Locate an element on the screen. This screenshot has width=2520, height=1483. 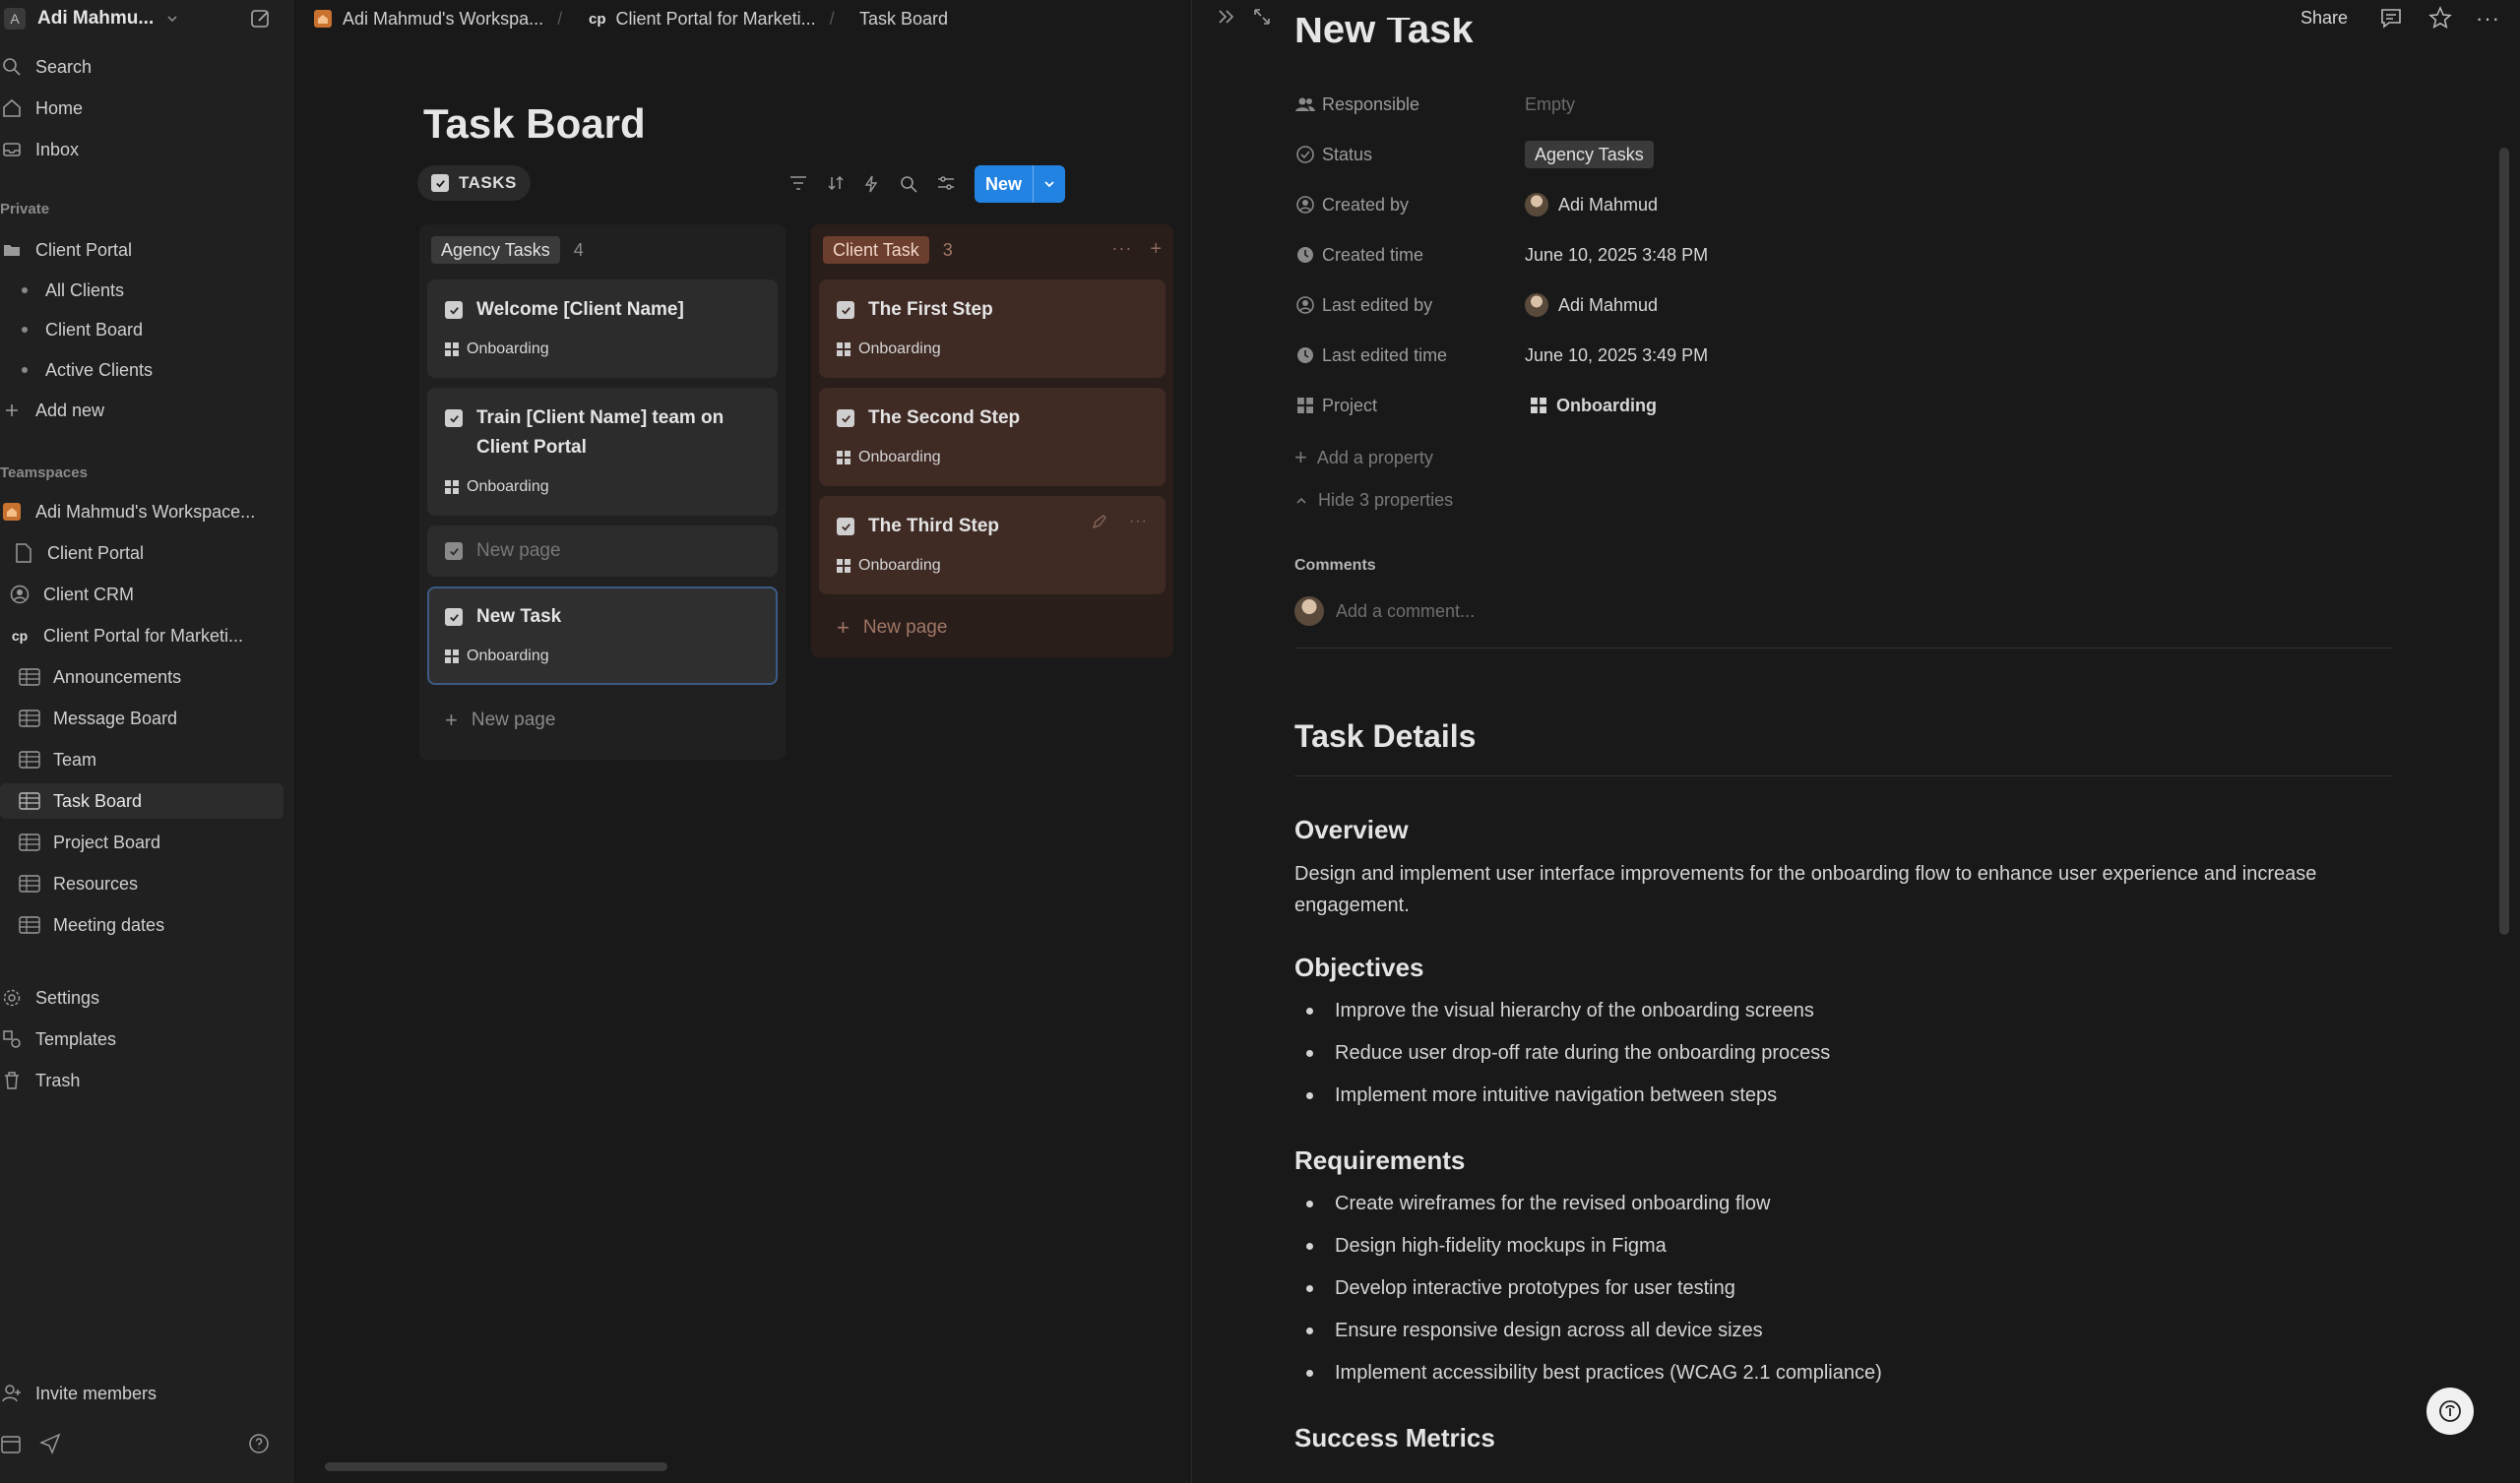
add-property-button: + Add a property is located at coordinates (1363, 457).